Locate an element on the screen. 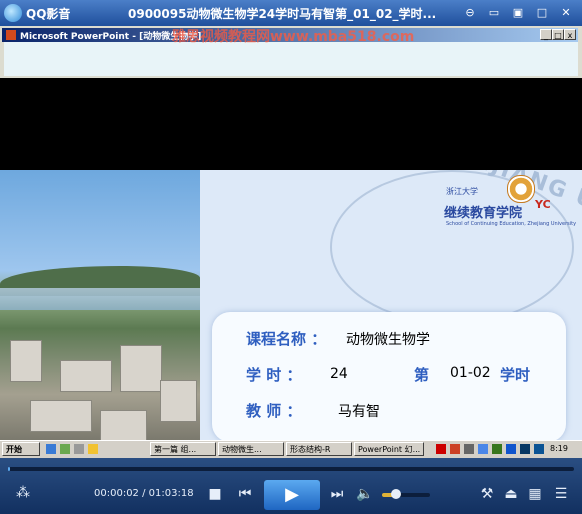 Image resolution: width=582 pixels, height=514 pixels. pin-button: ⊖ is located at coordinates (470, 13).